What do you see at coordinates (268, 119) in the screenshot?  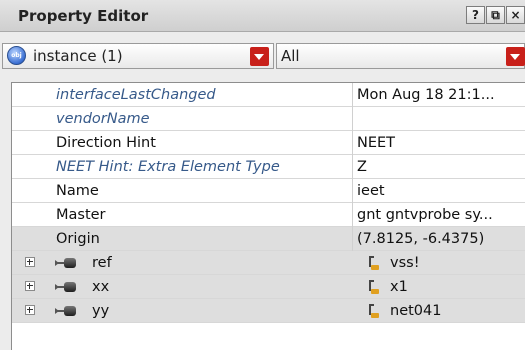 I see `property-row: vendorName` at bounding box center [268, 119].